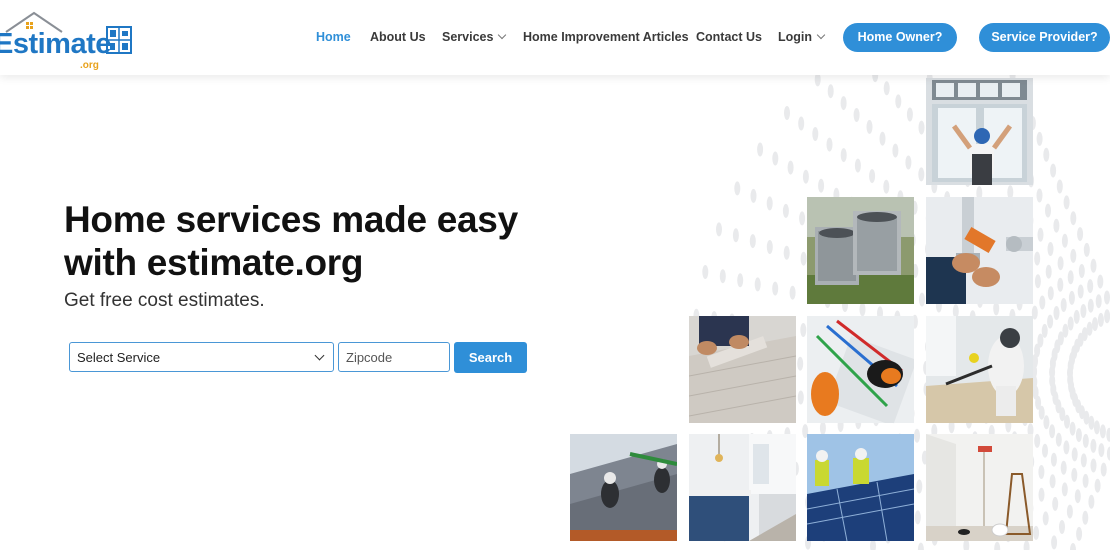 This screenshot has height=550, width=1110. What do you see at coordinates (468, 37) in the screenshot?
I see `nav-services-label: Services` at bounding box center [468, 37].